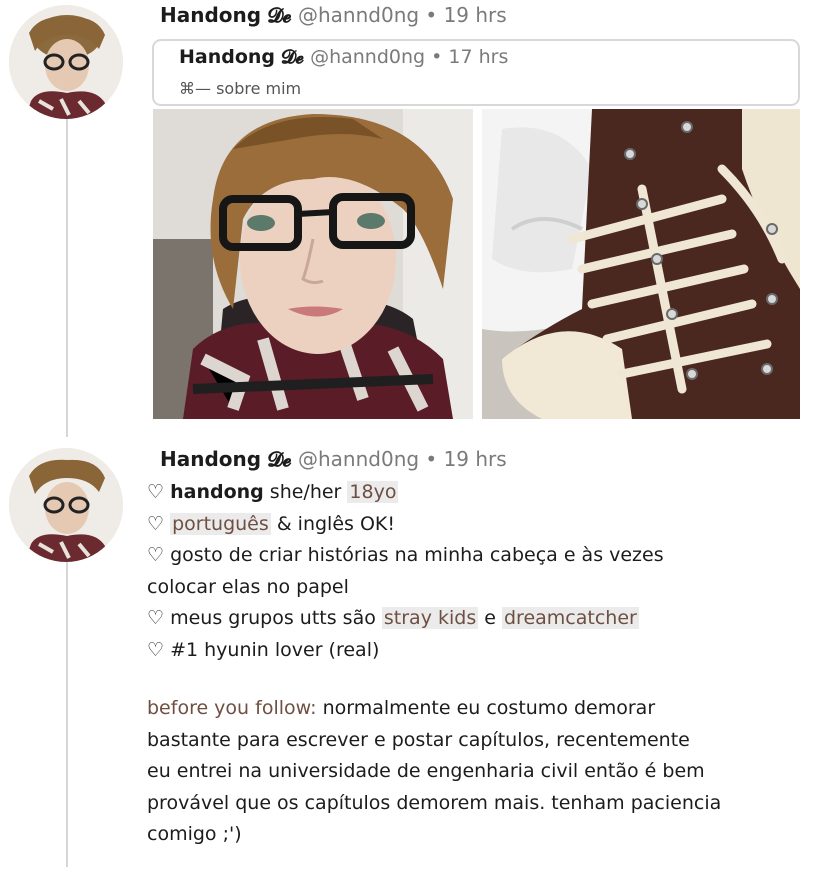 This screenshot has width=825, height=882. I want to click on quote-text: ⌘— sobre mim, so click(240, 88).